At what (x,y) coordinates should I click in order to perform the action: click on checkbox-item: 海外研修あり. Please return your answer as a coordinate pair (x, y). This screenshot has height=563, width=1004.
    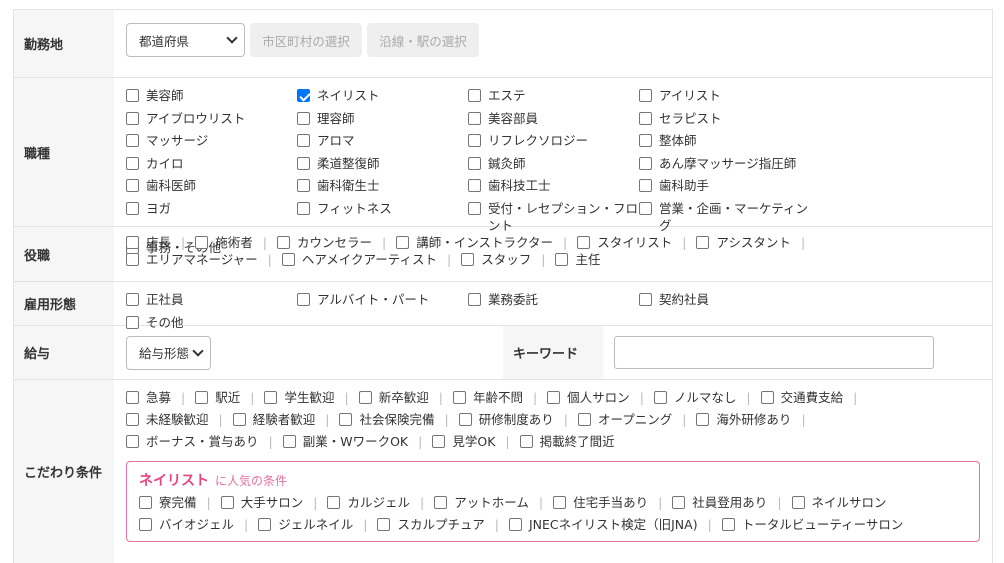
    Looking at the image, I should click on (743, 419).